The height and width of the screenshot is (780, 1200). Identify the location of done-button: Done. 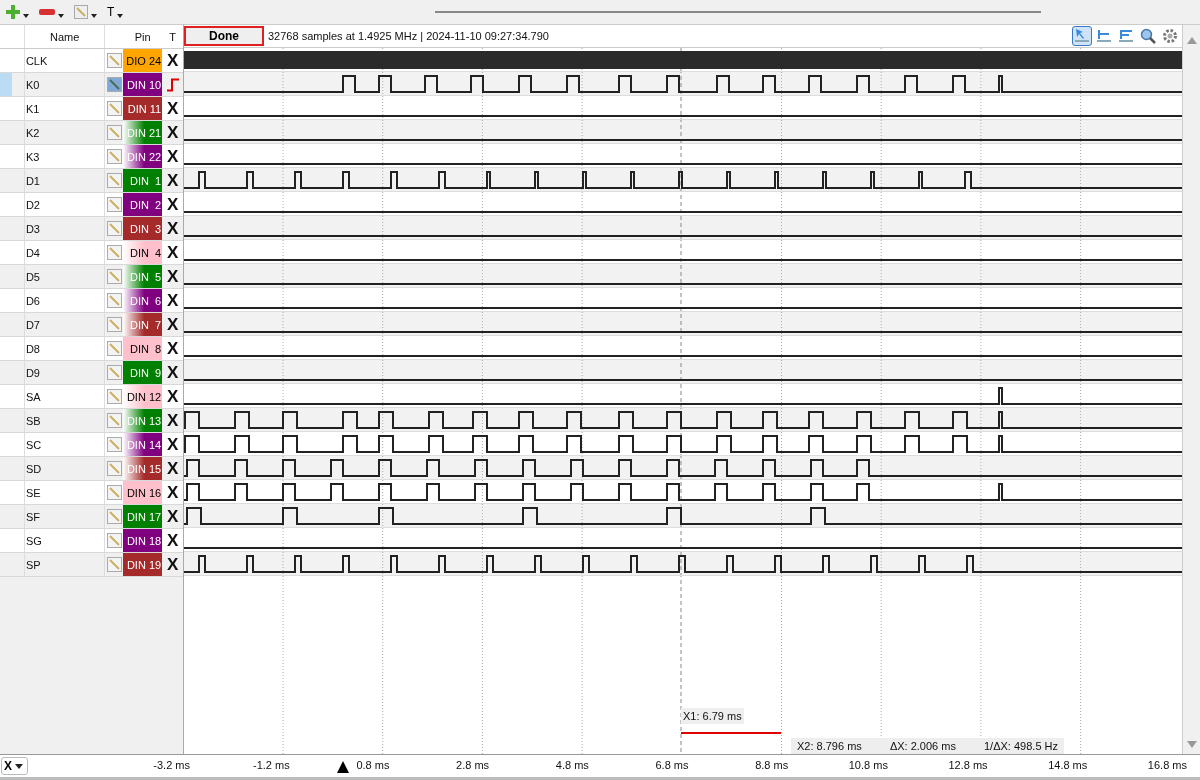
(224, 36).